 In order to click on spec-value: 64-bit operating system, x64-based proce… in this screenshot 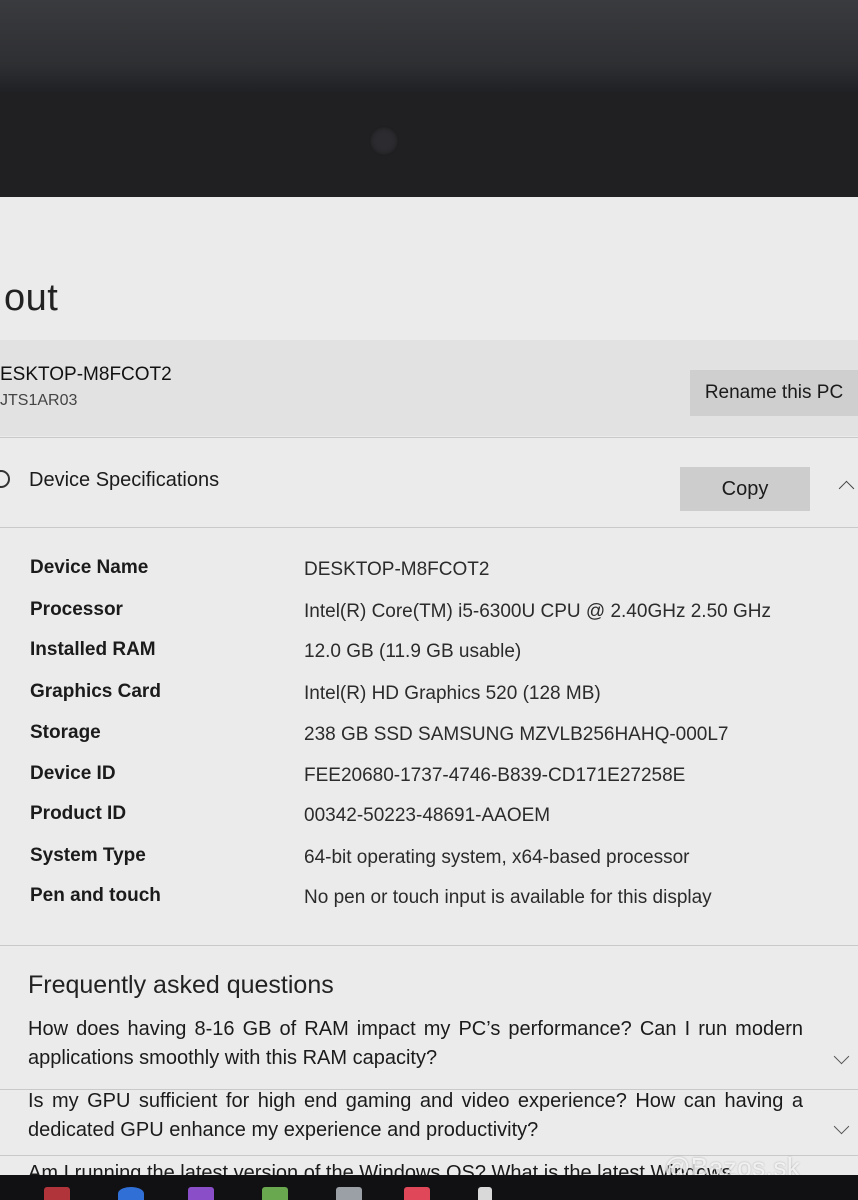, I will do `click(496, 858)`.